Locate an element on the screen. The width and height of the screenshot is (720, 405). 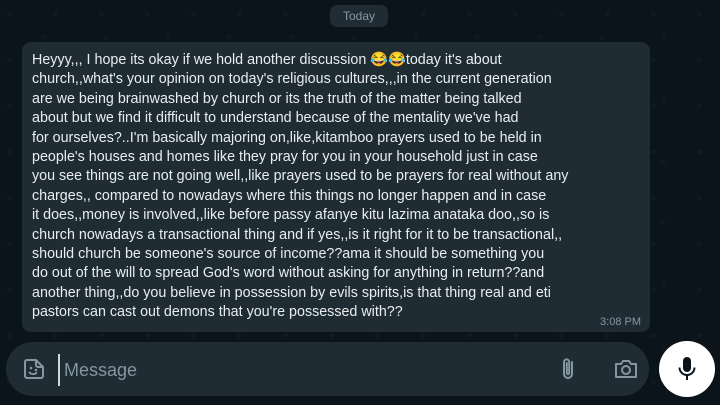
message-composer is located at coordinates (327, 369).